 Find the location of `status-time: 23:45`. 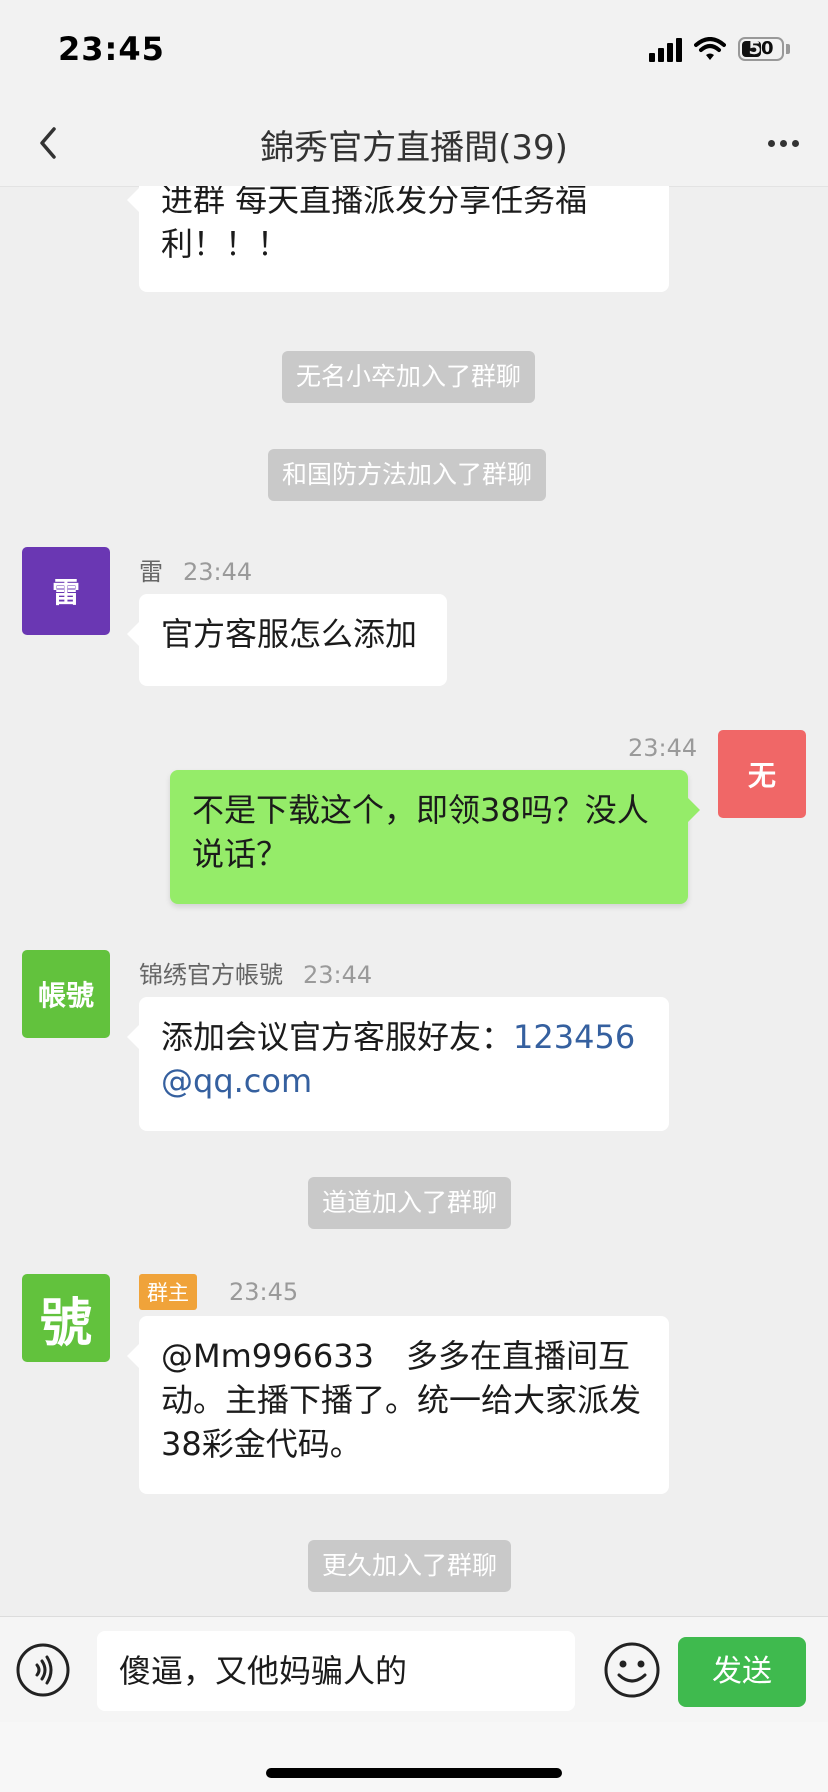

status-time: 23:45 is located at coordinates (111, 49).